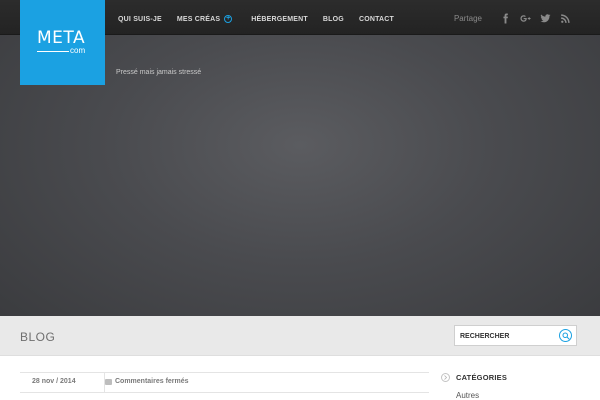  Describe the element at coordinates (482, 377) in the screenshot. I see `categories-heading: CATÉGORIES` at that location.